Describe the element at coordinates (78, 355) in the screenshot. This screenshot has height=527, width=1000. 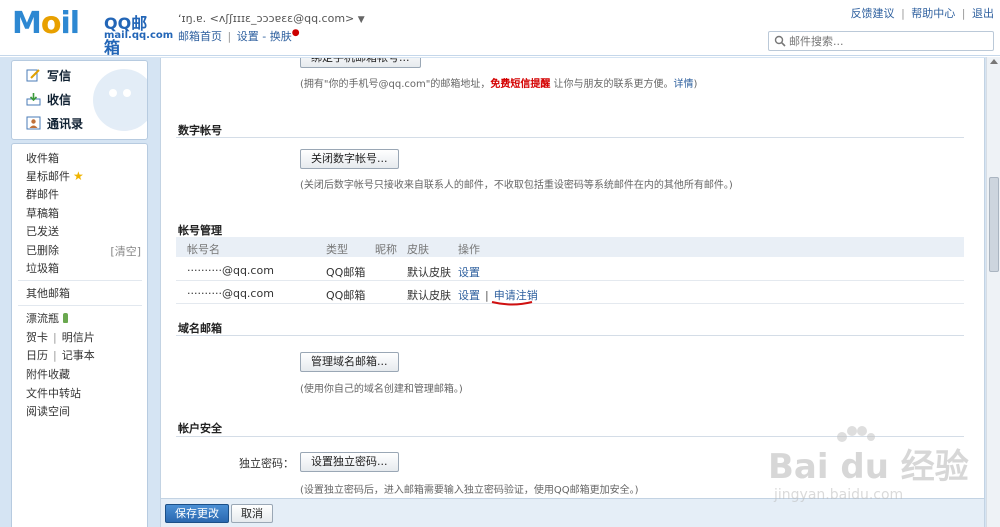
I see `notes-link: 记事本` at that location.